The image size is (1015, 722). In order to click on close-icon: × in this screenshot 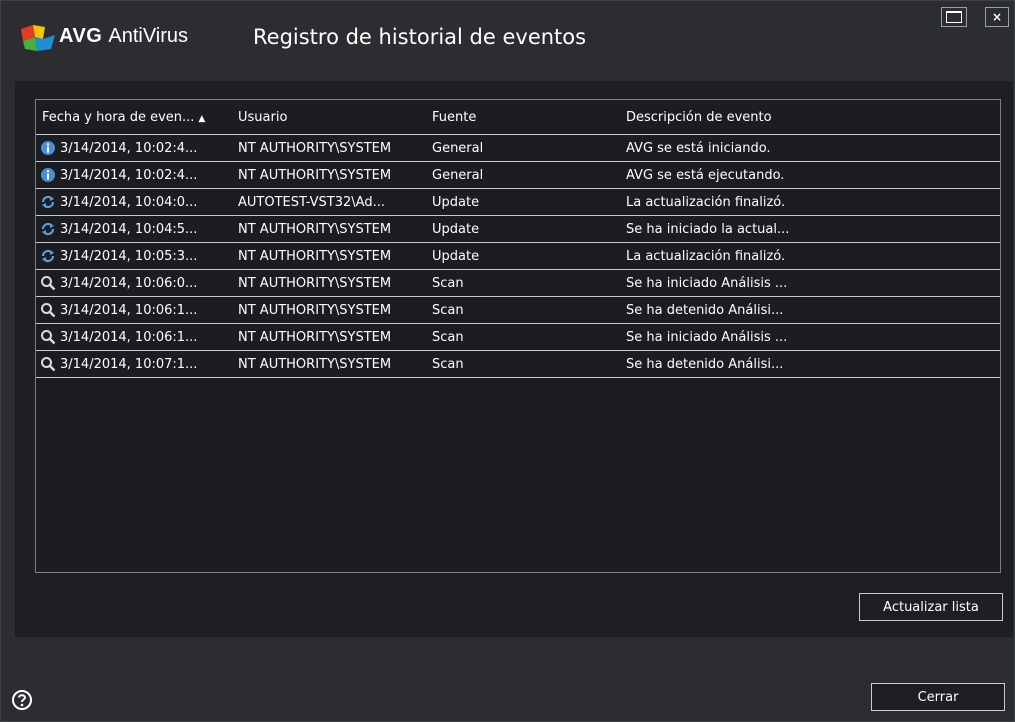, I will do `click(997, 17)`.